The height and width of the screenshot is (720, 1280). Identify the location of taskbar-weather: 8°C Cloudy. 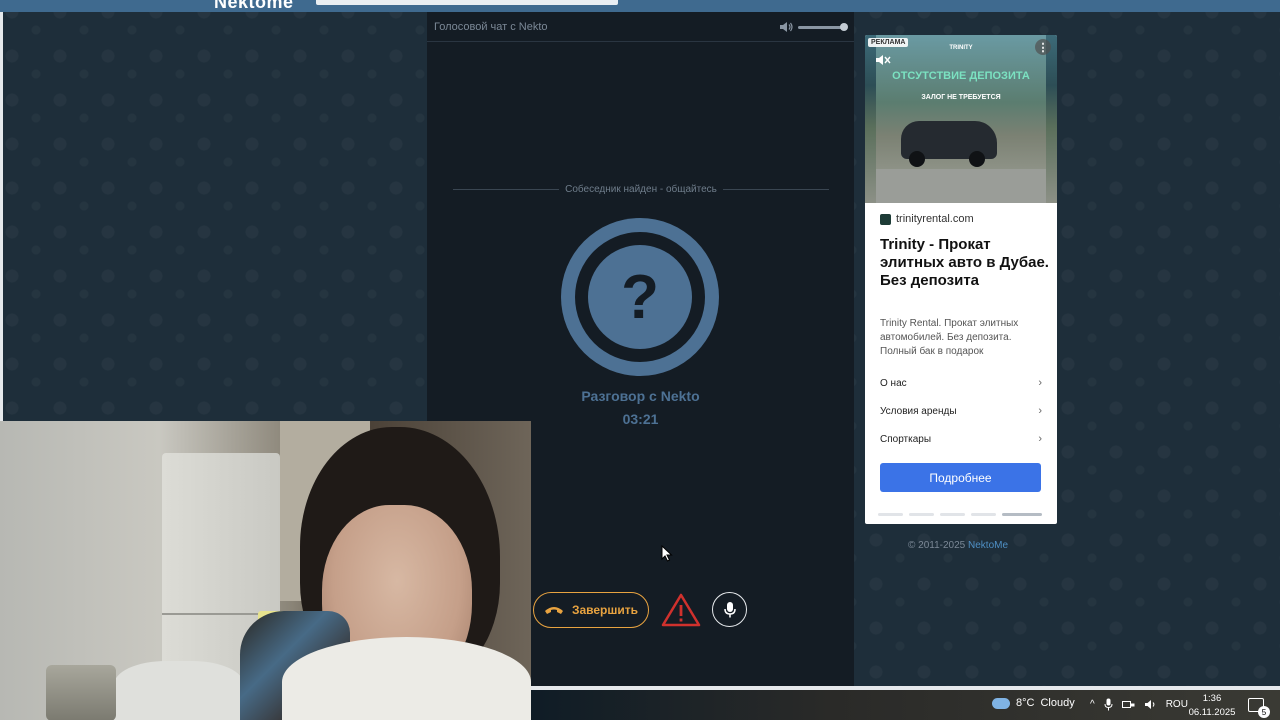
(1033, 703).